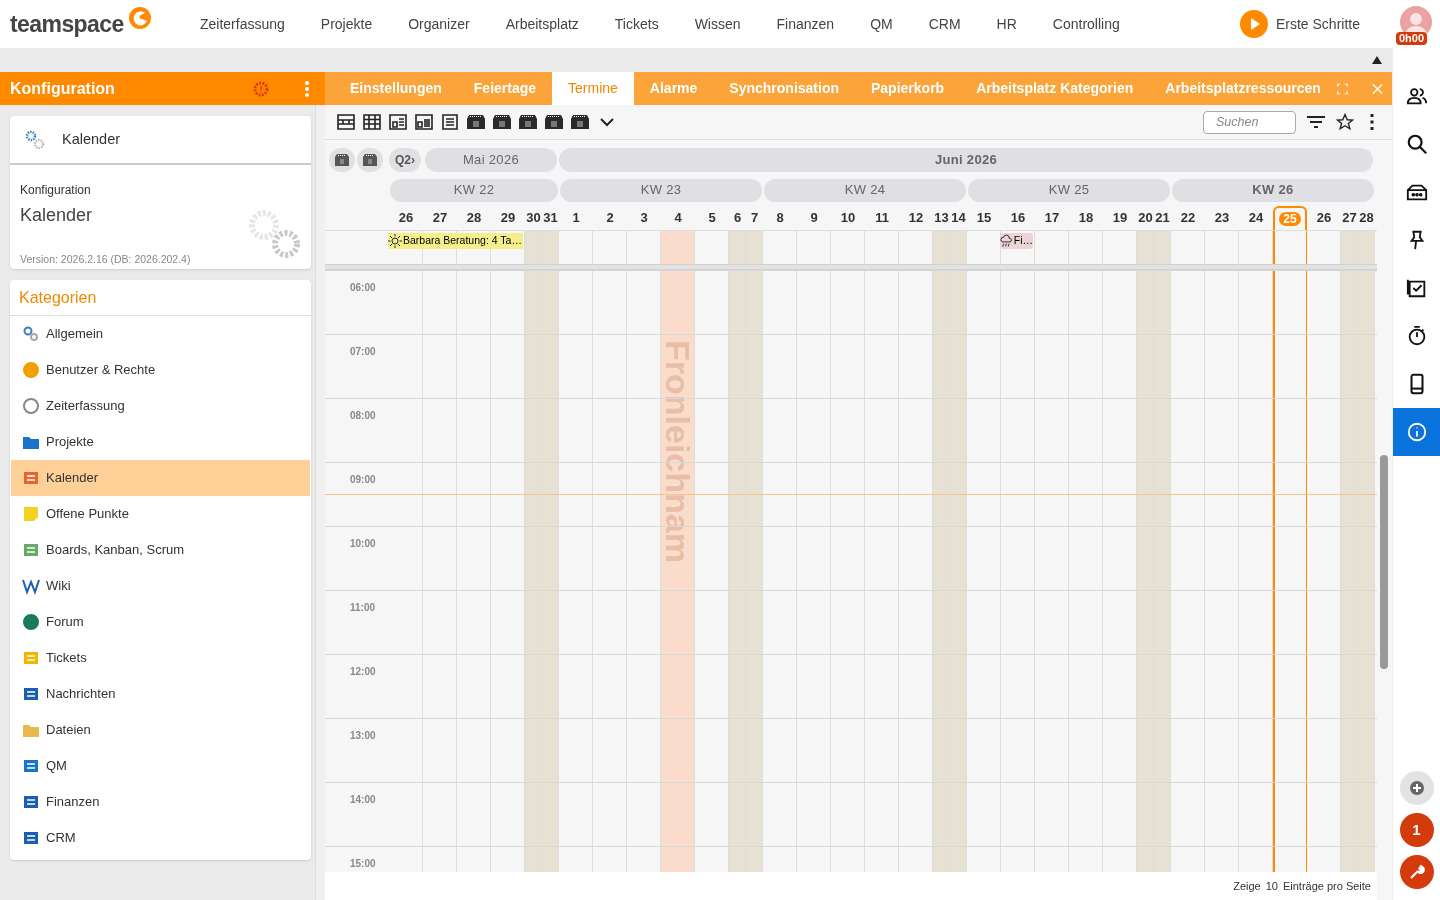 This screenshot has height=900, width=1440. What do you see at coordinates (160, 694) in the screenshot?
I see `category-item: Nachrichten` at bounding box center [160, 694].